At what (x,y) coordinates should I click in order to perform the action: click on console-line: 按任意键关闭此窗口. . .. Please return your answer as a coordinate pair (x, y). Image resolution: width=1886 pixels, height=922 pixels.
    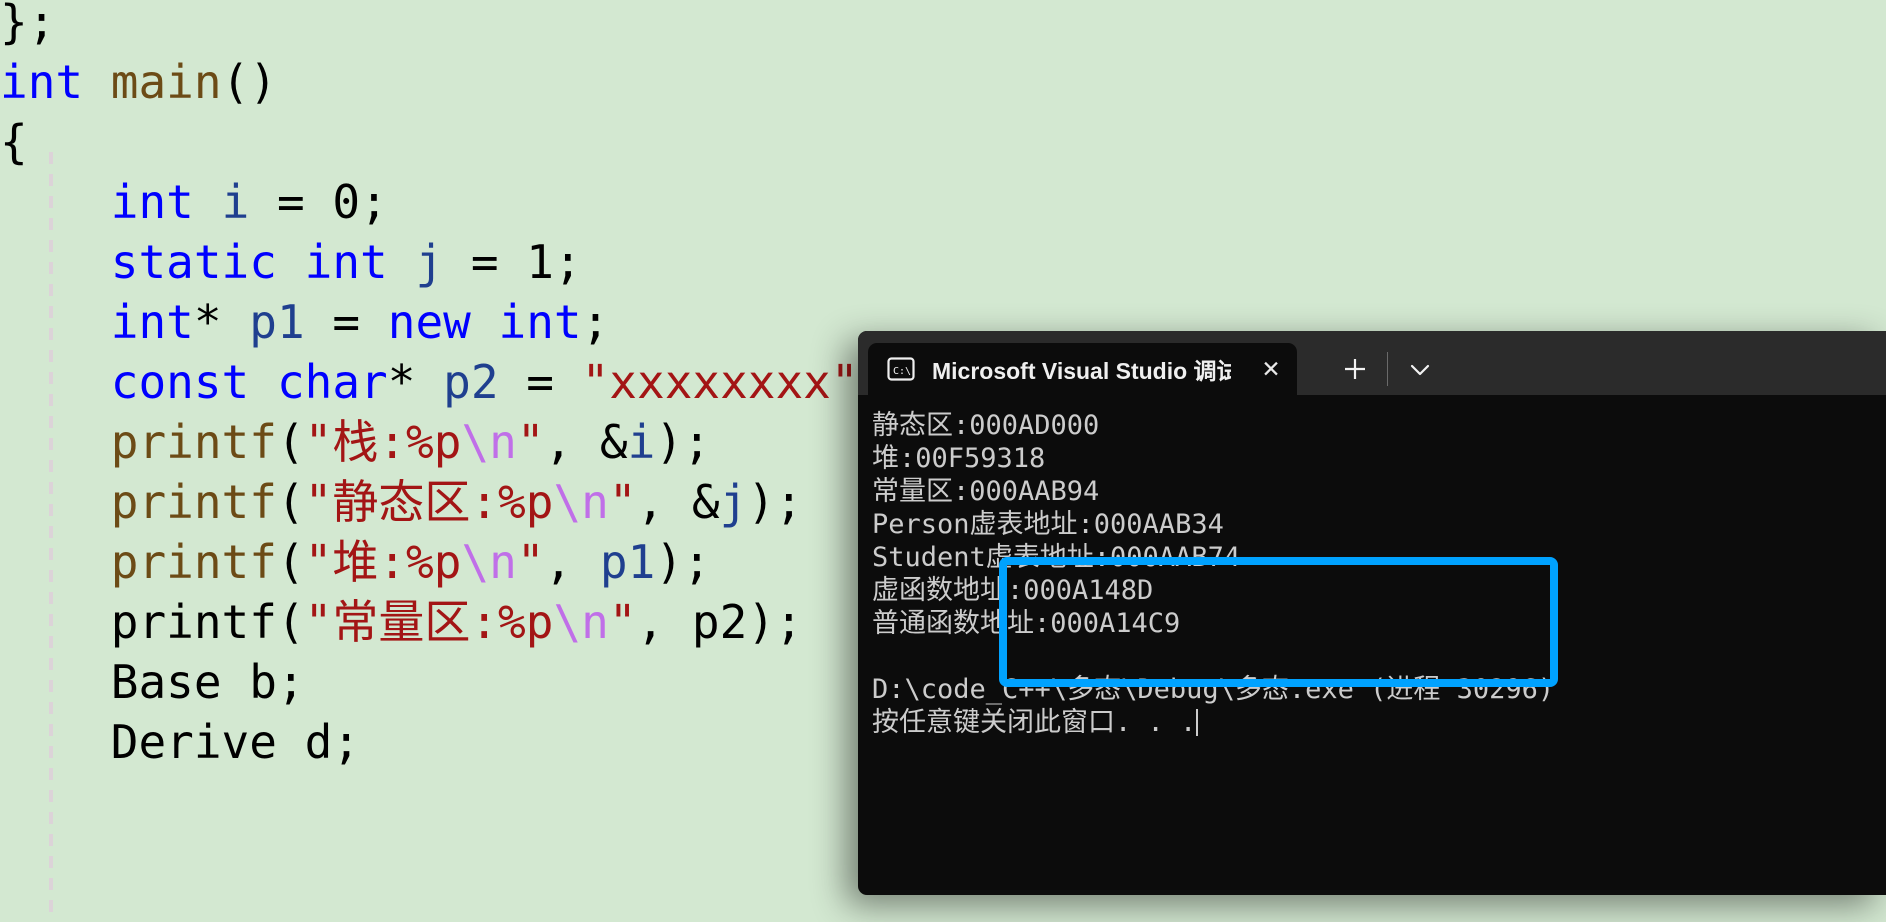
    Looking at the image, I should click on (1035, 722).